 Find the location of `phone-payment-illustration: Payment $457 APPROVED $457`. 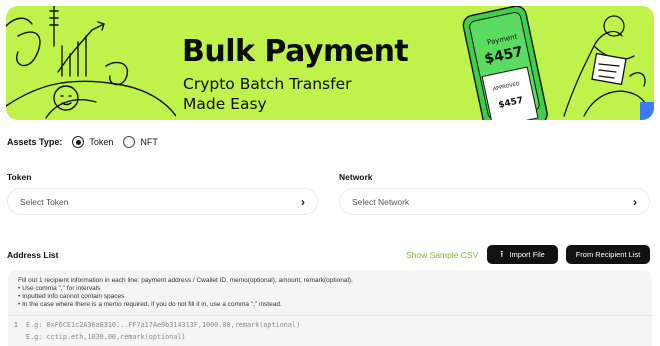

phone-payment-illustration: Payment $457 APPROVED $457 is located at coordinates (558, 63).